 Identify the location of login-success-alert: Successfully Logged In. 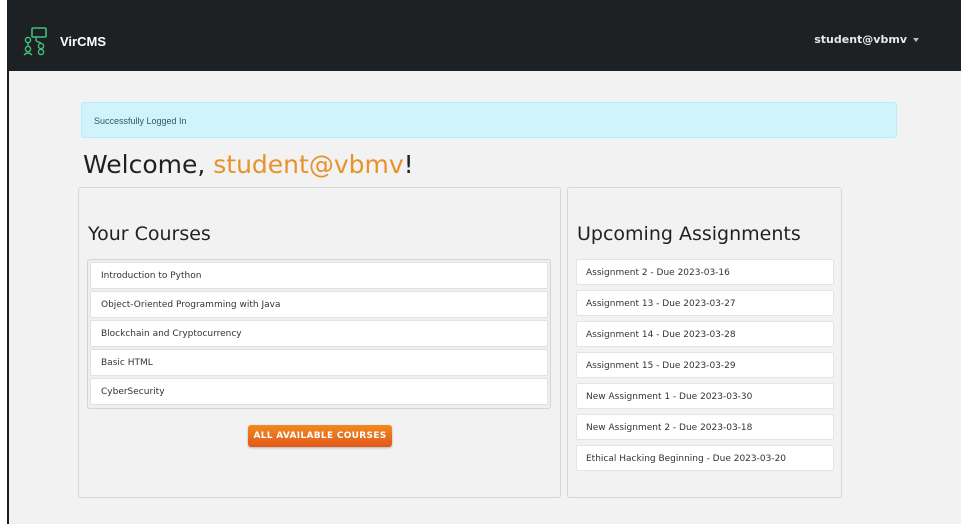
(489, 120).